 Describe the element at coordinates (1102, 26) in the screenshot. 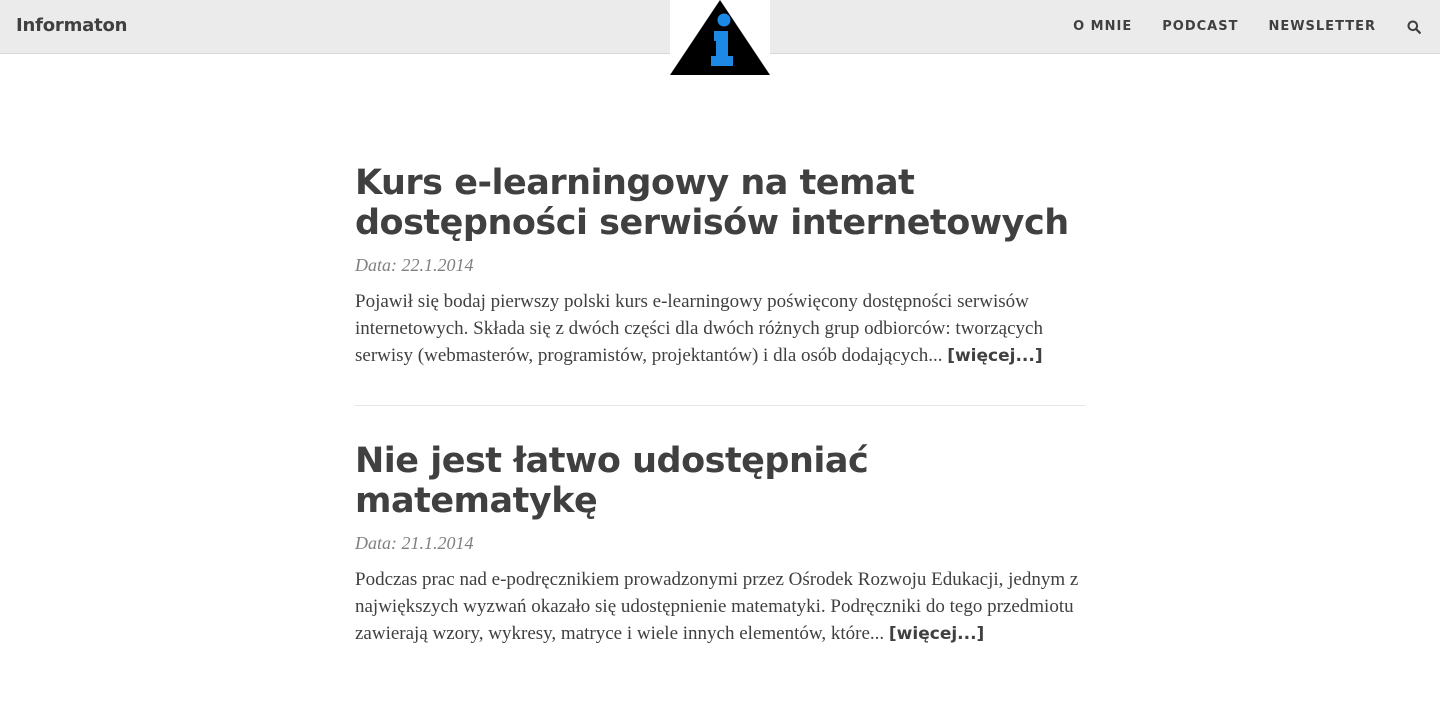

I see `nav-link-o-mnie: O MNIE` at that location.